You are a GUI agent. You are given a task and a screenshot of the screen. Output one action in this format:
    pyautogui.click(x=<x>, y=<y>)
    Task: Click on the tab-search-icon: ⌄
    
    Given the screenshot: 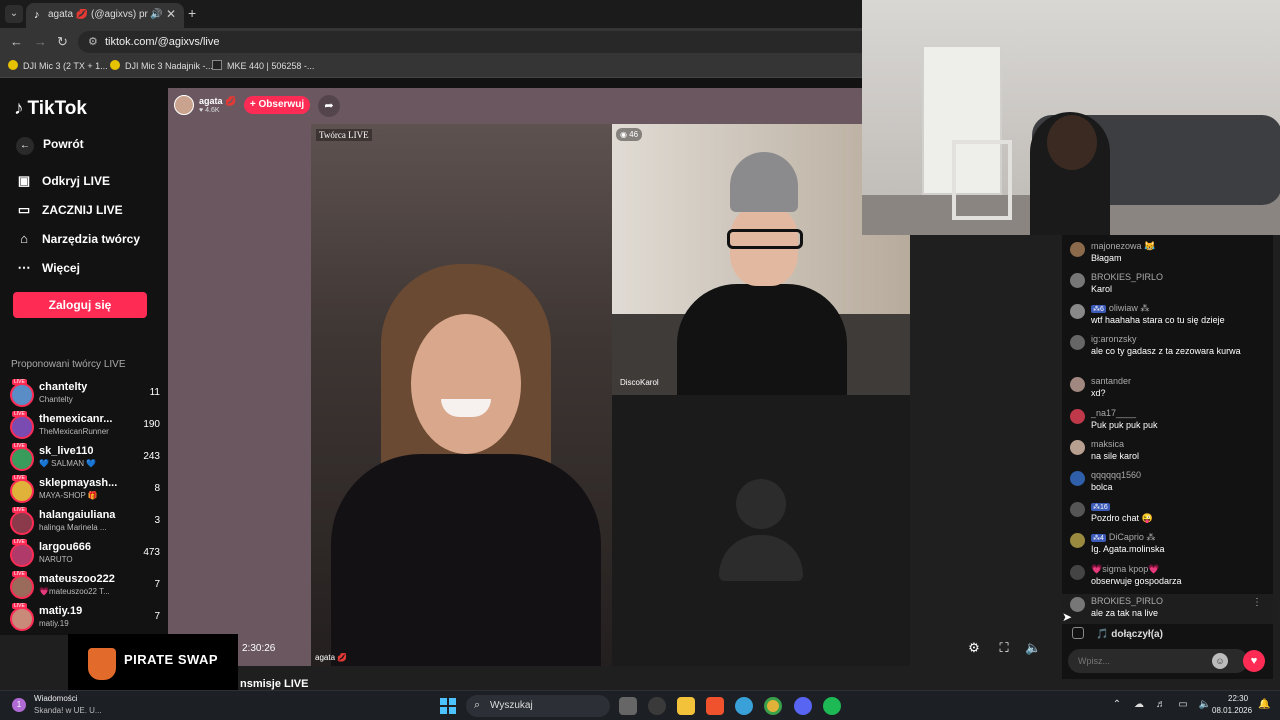 What is the action you would take?
    pyautogui.click(x=14, y=14)
    